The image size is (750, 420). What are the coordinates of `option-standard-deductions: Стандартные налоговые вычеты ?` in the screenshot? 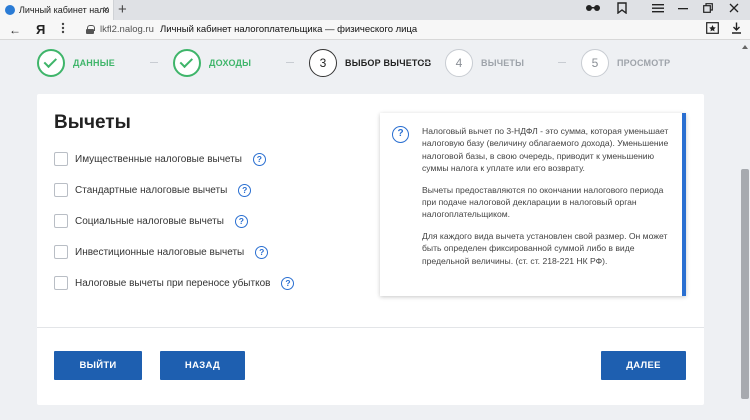 It's located at (153, 190).